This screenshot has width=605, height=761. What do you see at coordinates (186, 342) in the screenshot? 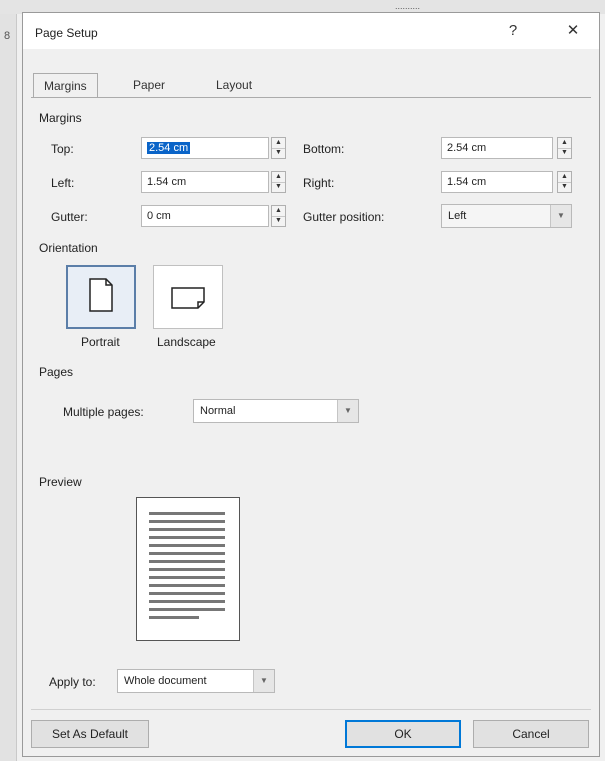
I see `landscape-label: Landscape` at bounding box center [186, 342].